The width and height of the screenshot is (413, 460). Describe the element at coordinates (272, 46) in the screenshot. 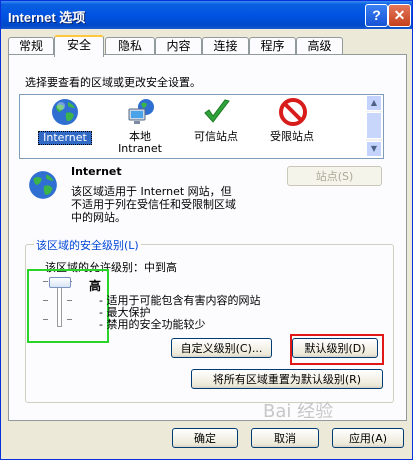

I see `tab-programs: 程序` at that location.